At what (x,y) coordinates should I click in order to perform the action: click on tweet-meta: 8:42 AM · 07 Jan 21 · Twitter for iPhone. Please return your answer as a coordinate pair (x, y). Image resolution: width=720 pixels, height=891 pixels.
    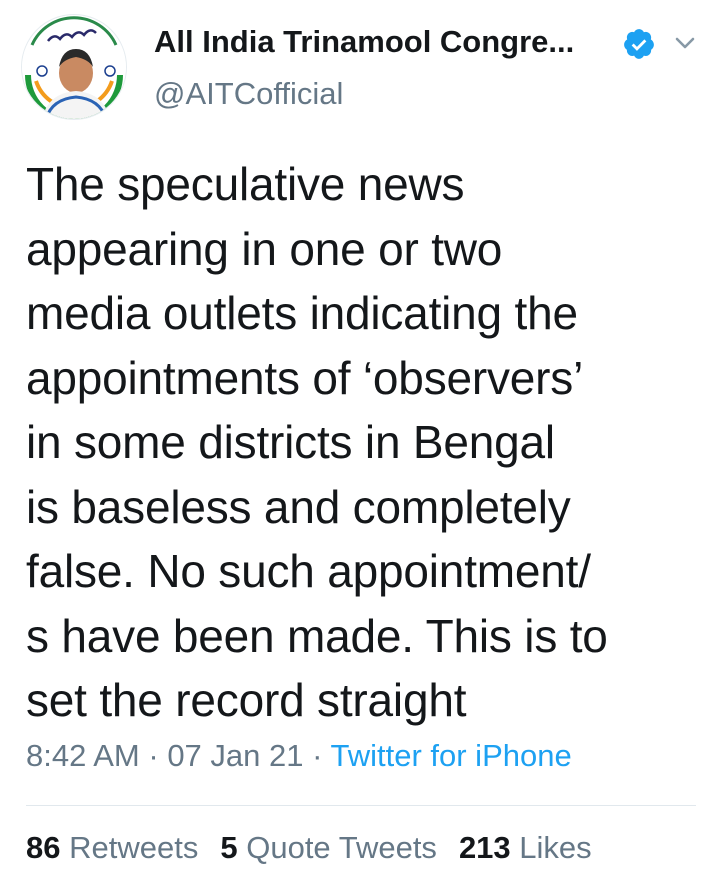
    Looking at the image, I should click on (299, 756).